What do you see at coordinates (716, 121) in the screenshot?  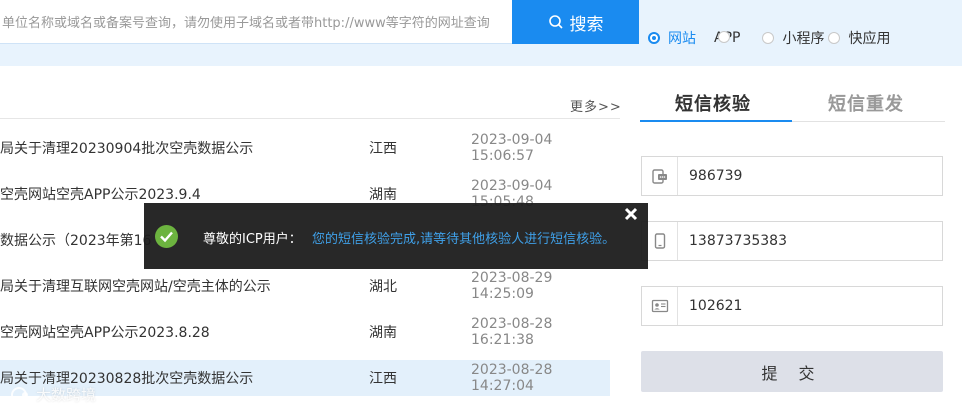 I see `tab-active-indicator` at bounding box center [716, 121].